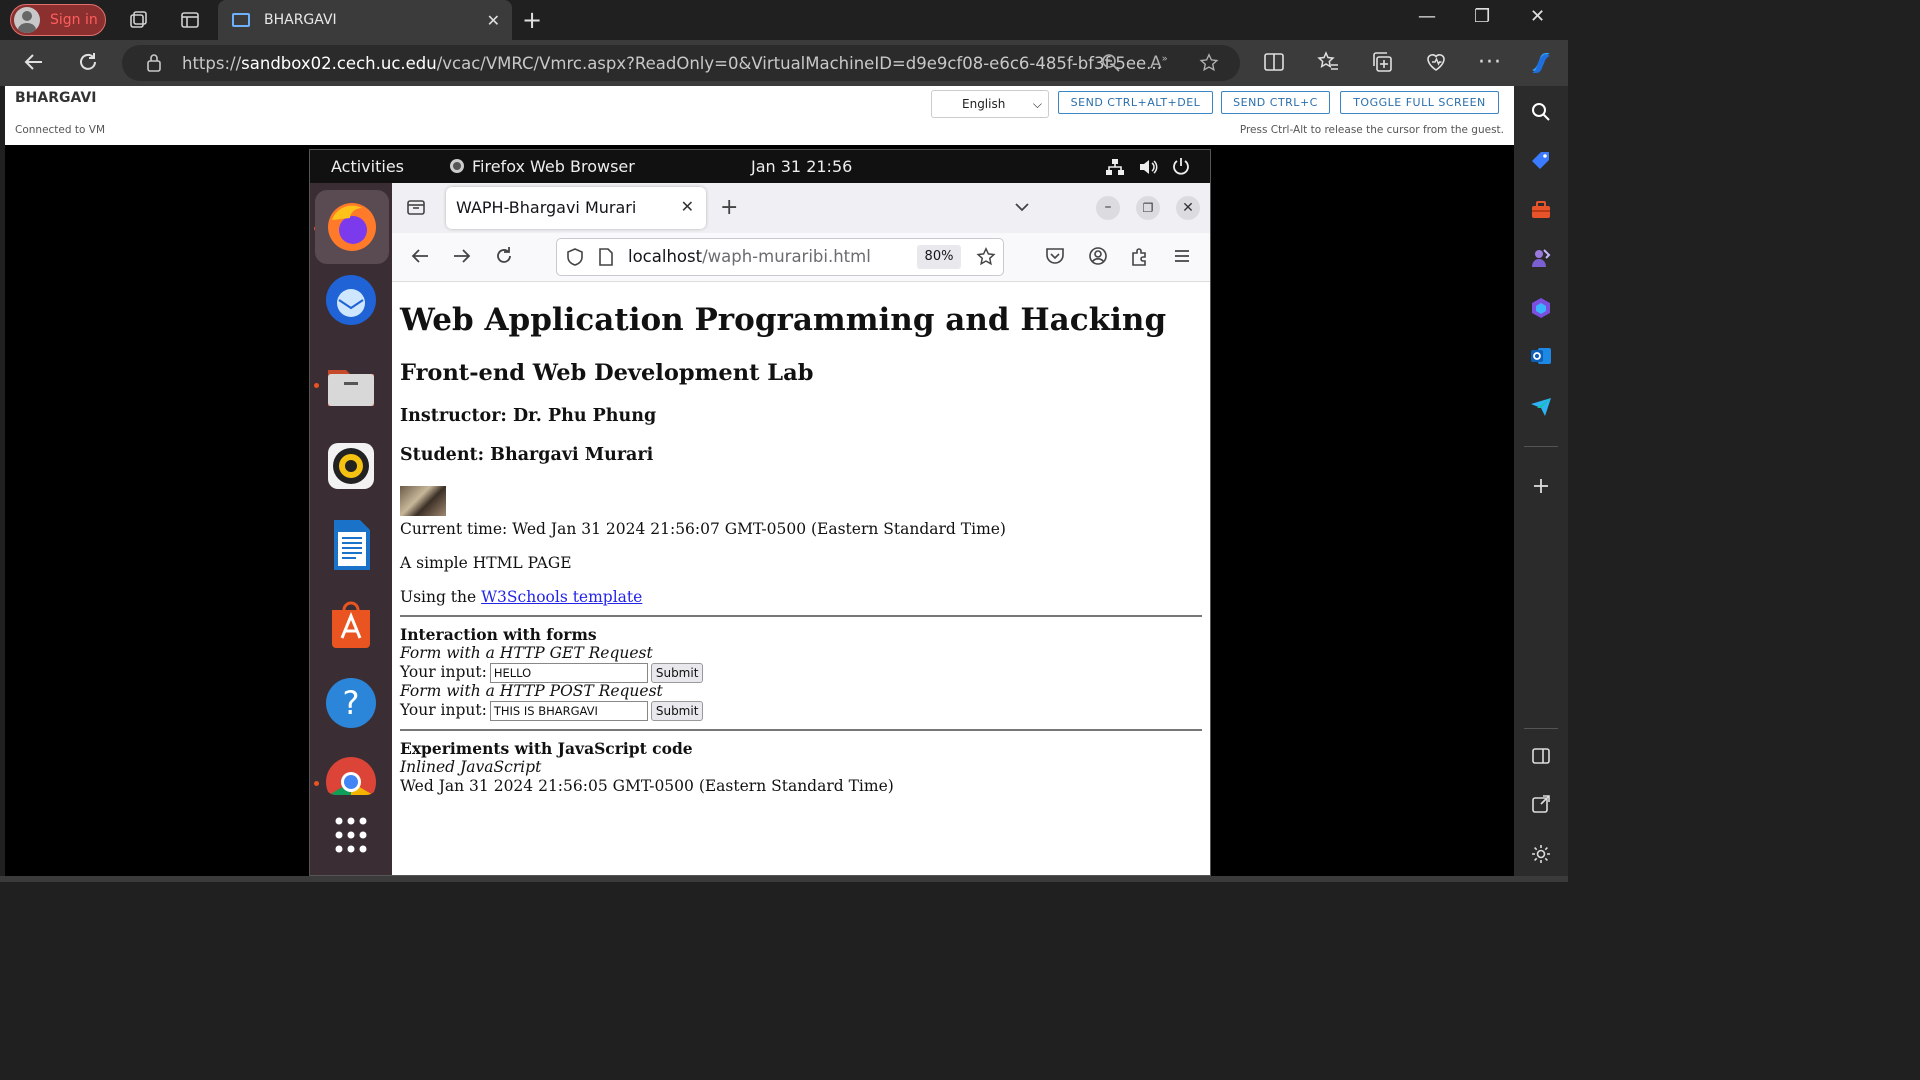 Image resolution: width=1920 pixels, height=1080 pixels. What do you see at coordinates (568, 711) in the screenshot?
I see `post-input-field: THIS IS BHARGAVI` at bounding box center [568, 711].